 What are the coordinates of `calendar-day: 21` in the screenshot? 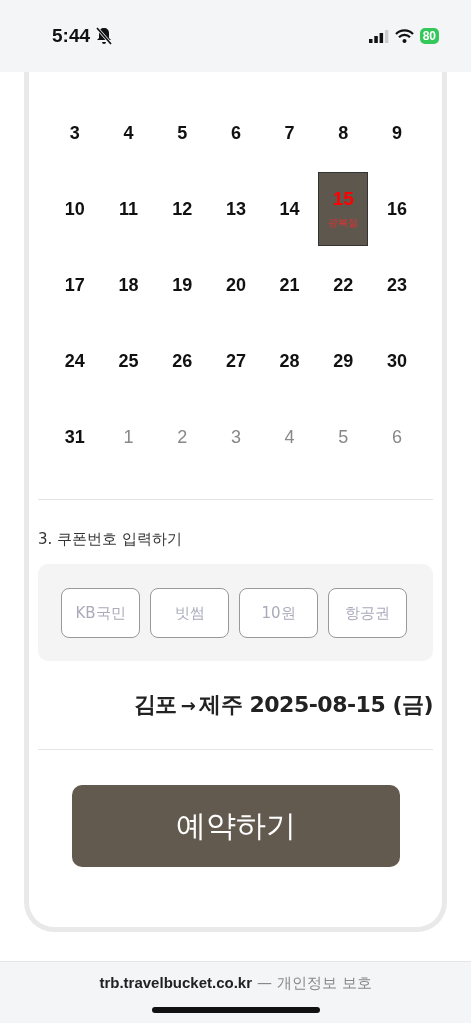 It's located at (289, 285).